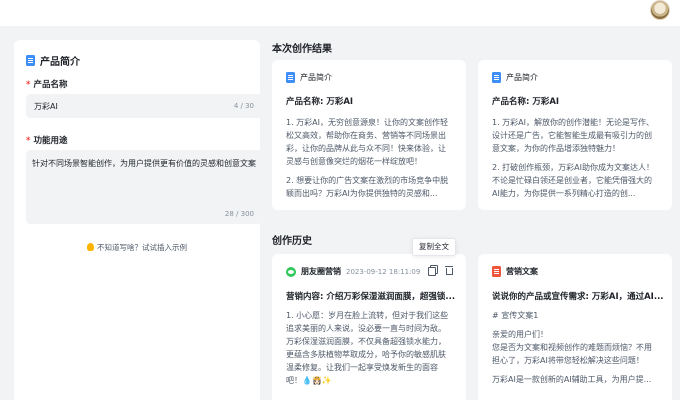  I want to click on history-type: 朋友圈营销, so click(321, 271).